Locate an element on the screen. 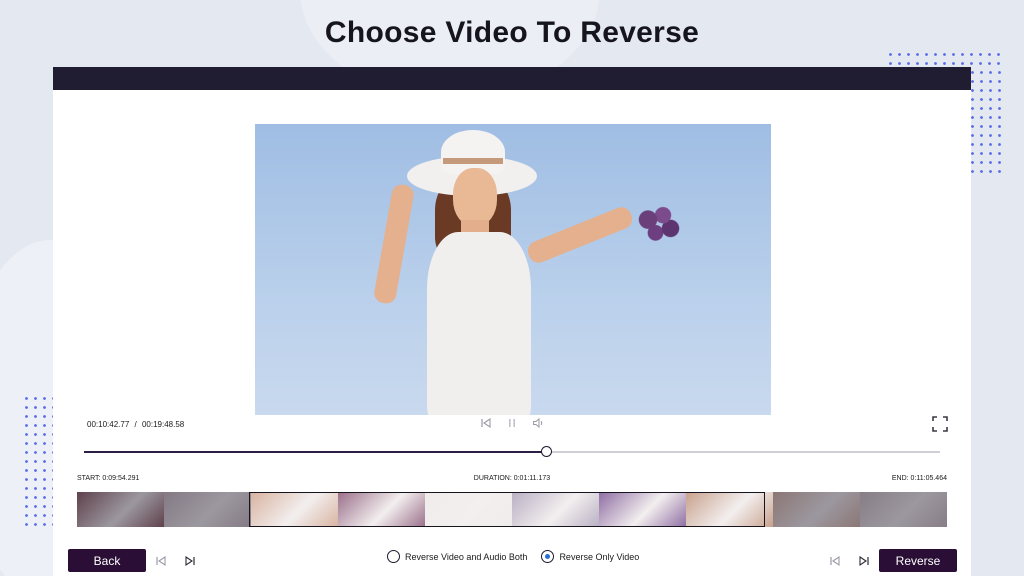  time-readout: 00:10:42.77 / 00:19:48.58 is located at coordinates (135, 424).